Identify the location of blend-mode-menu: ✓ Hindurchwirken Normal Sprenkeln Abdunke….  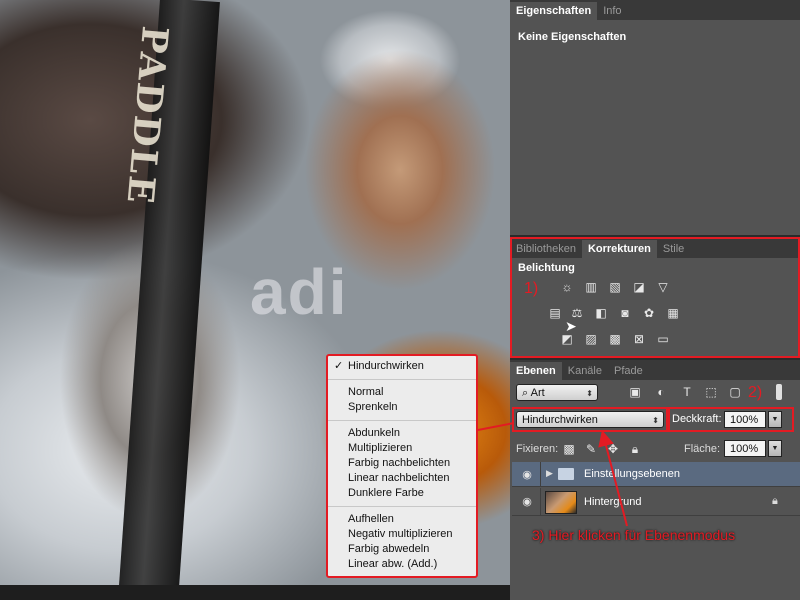
(402, 466).